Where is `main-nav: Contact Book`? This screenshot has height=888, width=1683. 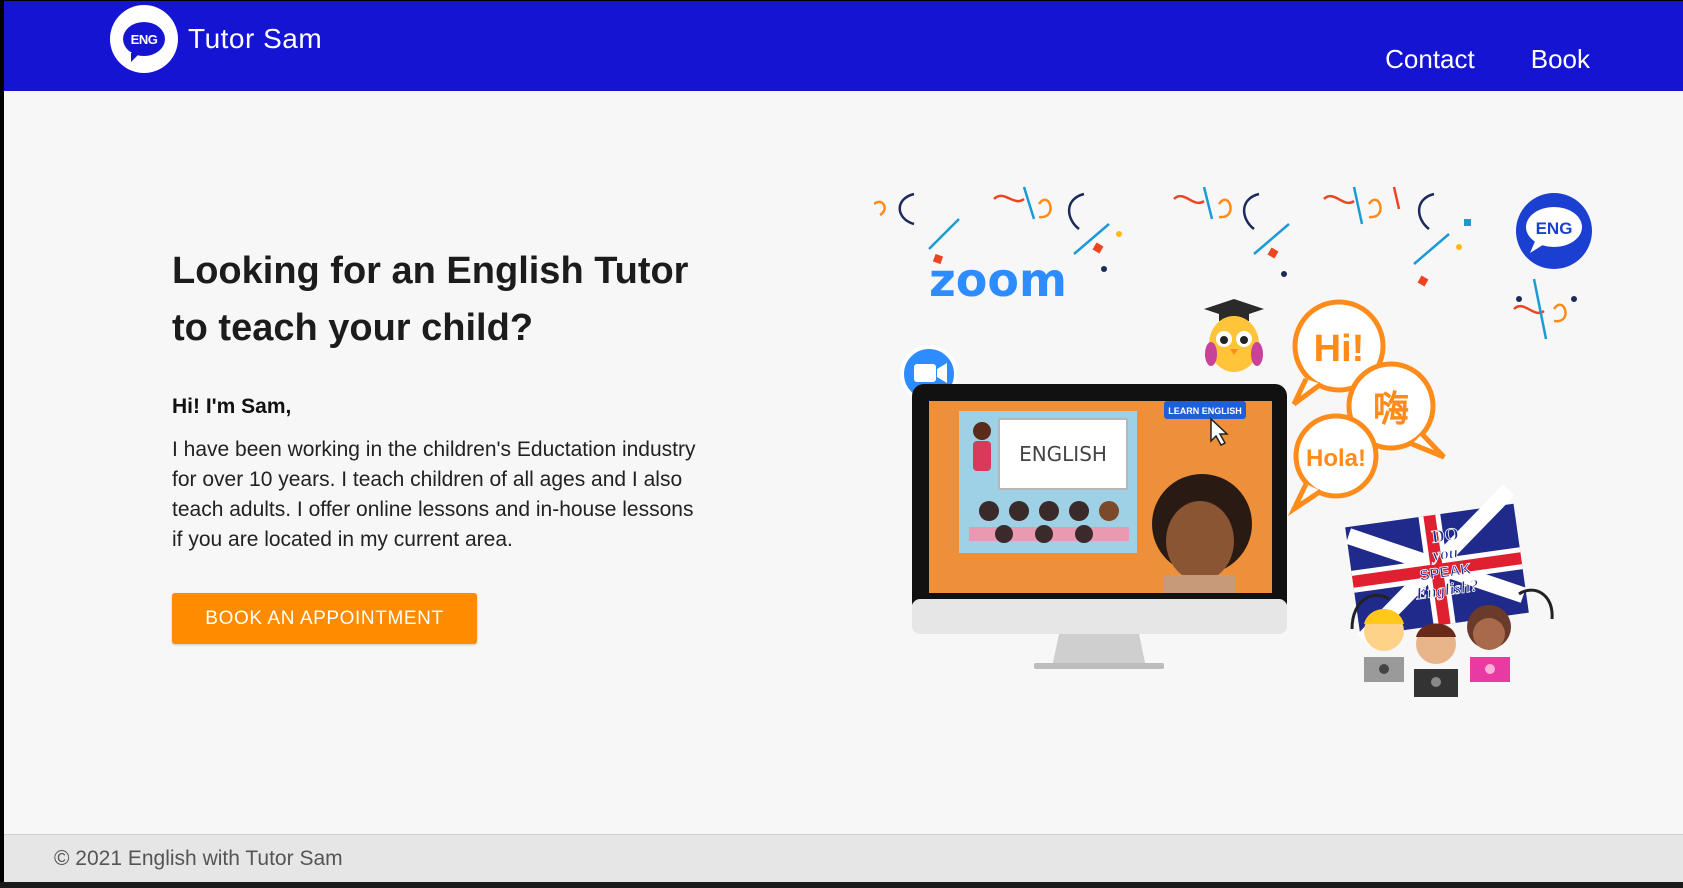
main-nav: Contact Book is located at coordinates (1487, 59).